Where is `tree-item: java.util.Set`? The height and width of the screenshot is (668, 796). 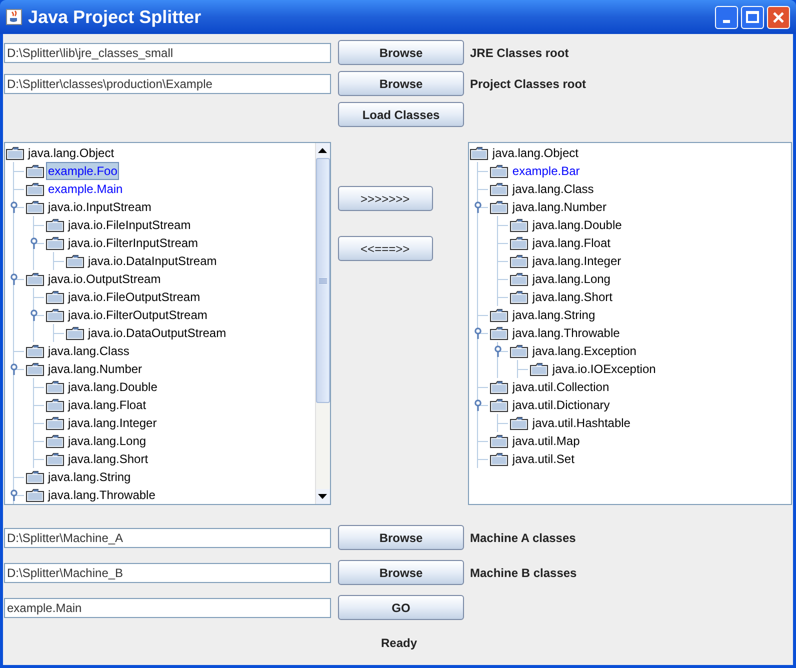
tree-item: java.util.Set is located at coordinates (543, 459).